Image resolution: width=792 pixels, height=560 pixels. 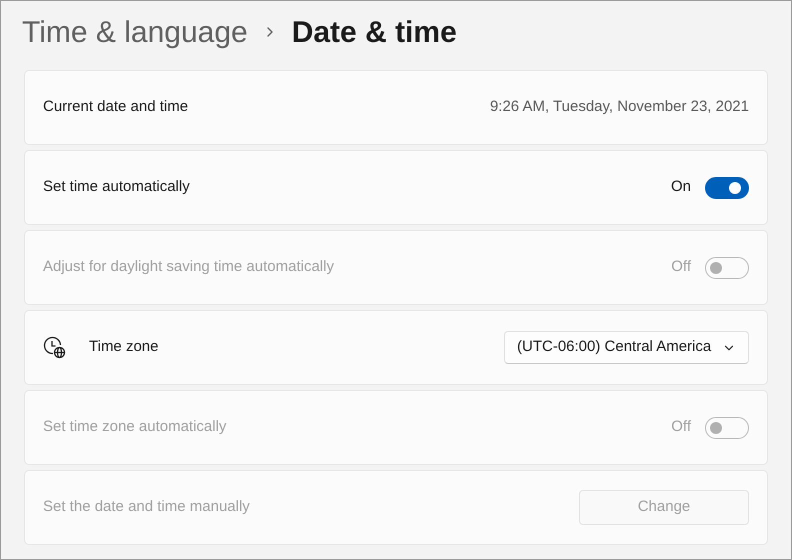 What do you see at coordinates (619, 107) in the screenshot?
I see `current-datetime: 9:26 AM, Tuesday, November 23, 2021` at bounding box center [619, 107].